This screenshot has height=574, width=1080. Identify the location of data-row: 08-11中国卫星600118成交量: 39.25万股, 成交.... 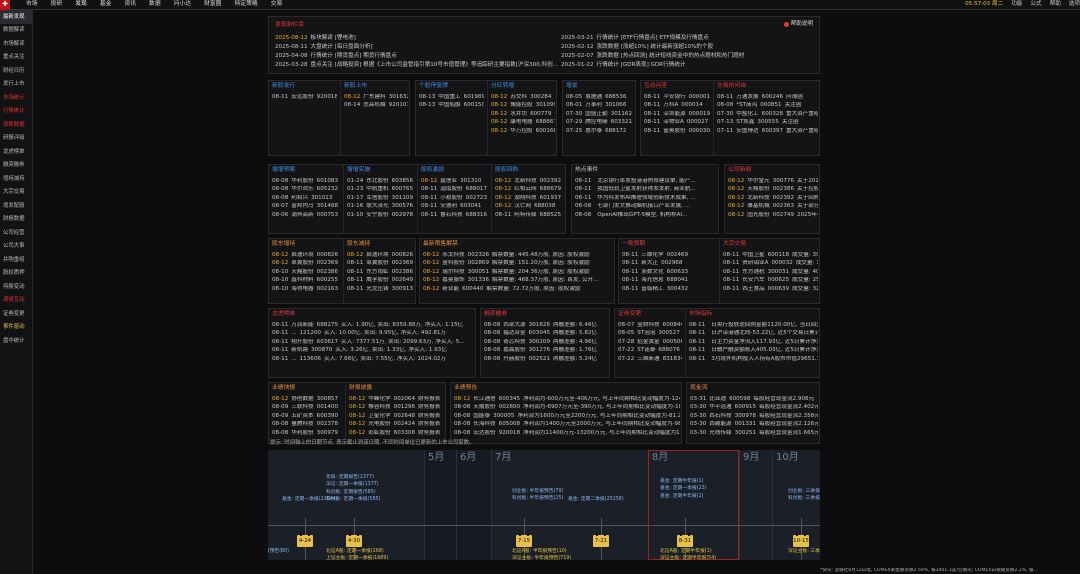
(770, 256).